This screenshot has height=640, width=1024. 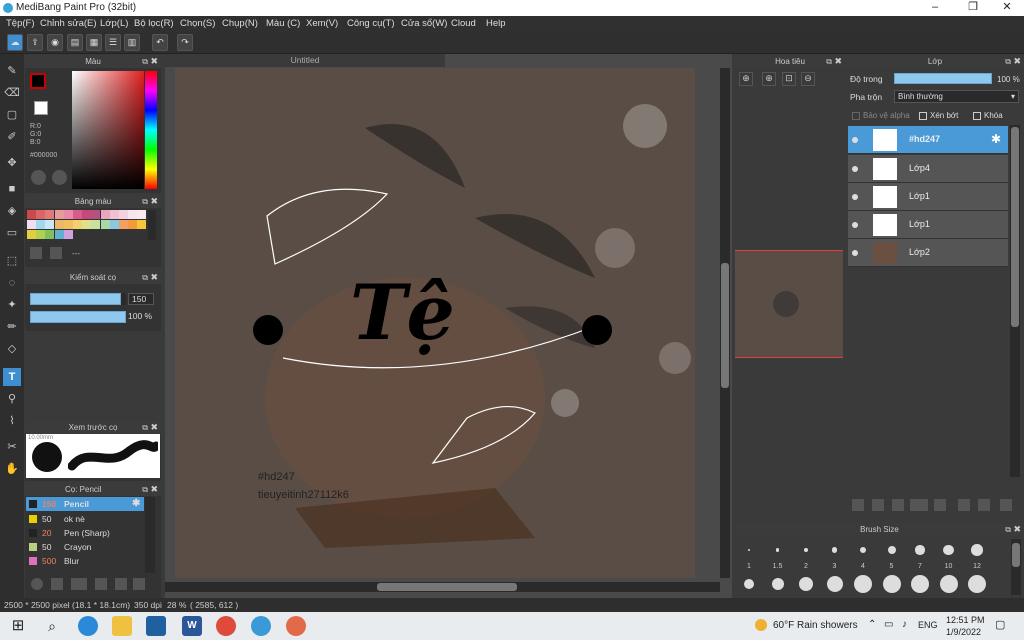 I want to click on close-button: ✕, so click(x=1007, y=8).